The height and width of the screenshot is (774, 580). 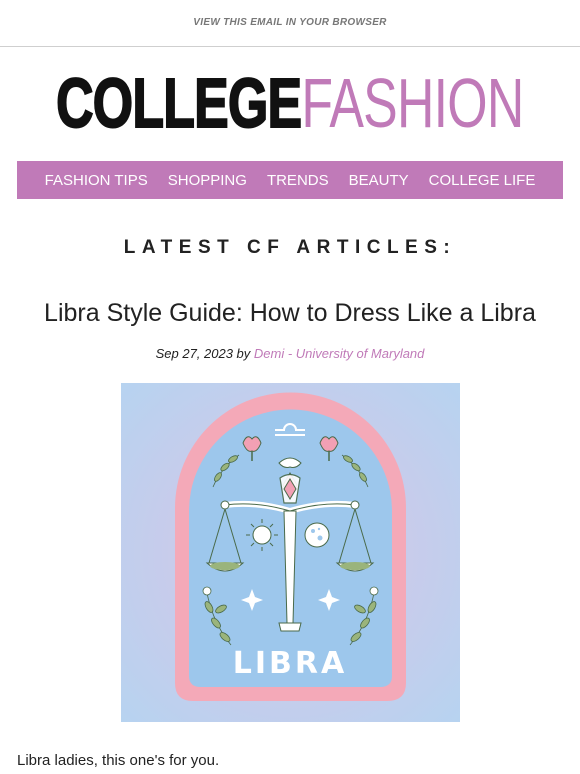 I want to click on article-intro: Libra ladies, this one's for you., so click(x=118, y=760).